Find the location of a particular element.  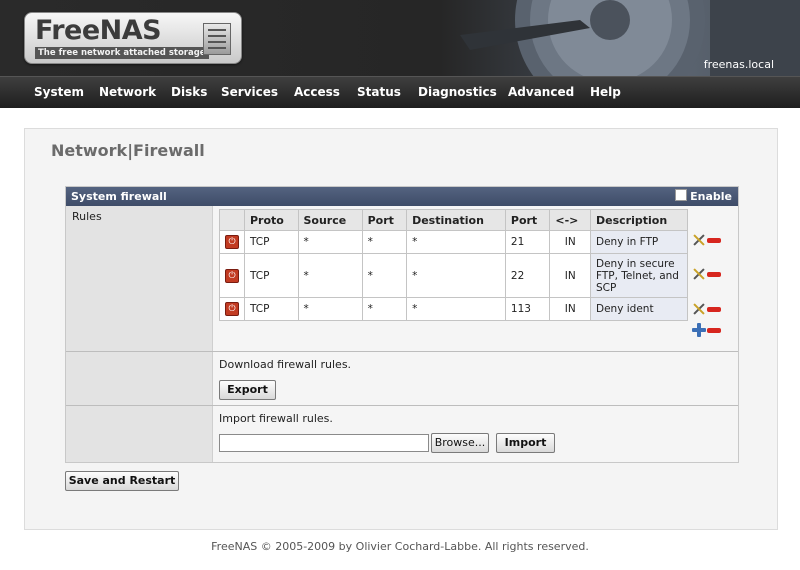

nav-access: Access is located at coordinates (317, 92).